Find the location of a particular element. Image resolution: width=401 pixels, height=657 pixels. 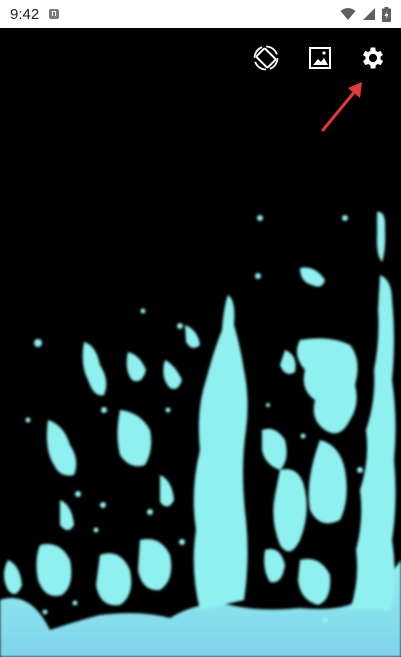

annotation-arrow is located at coordinates (341, 107).